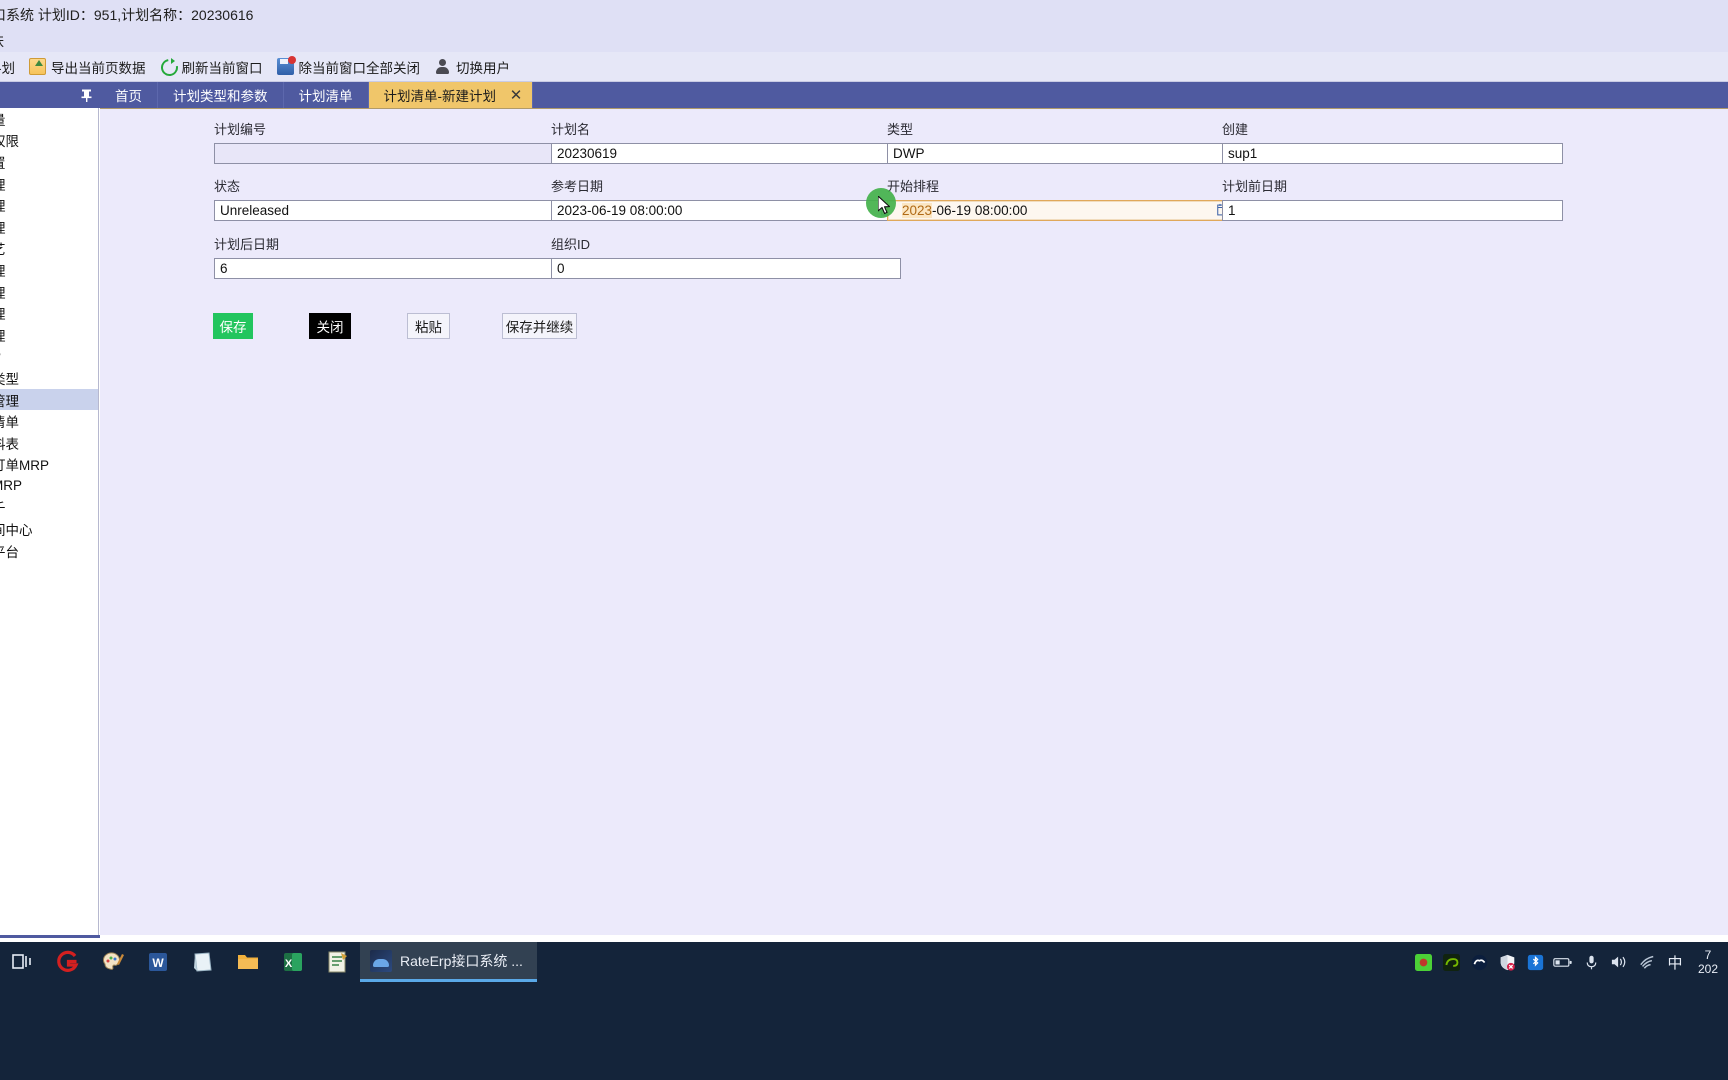  Describe the element at coordinates (49, 443) in the screenshot. I see `sidebar-item-15: 料表` at that location.